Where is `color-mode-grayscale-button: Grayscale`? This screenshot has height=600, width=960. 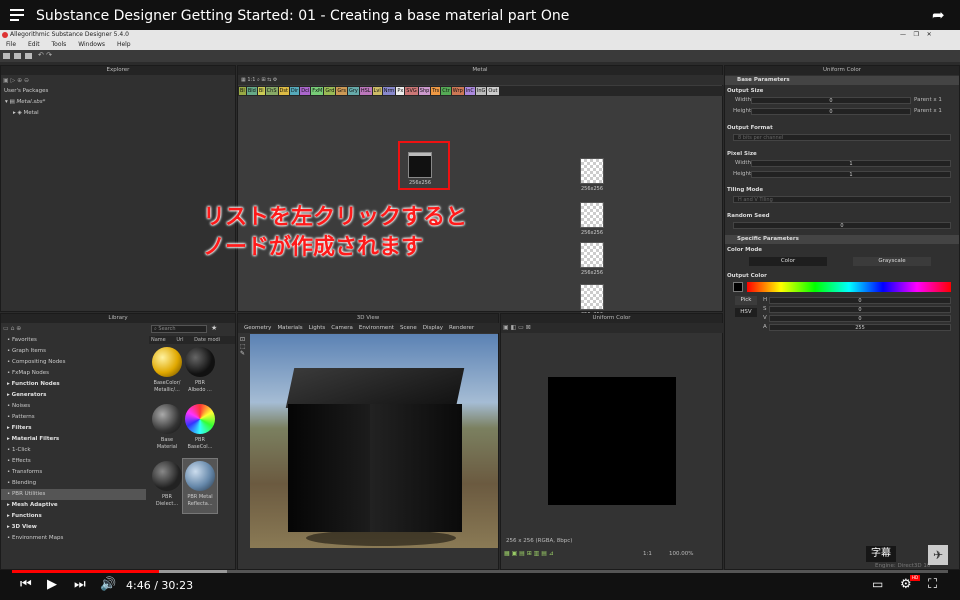 color-mode-grayscale-button: Grayscale is located at coordinates (892, 261).